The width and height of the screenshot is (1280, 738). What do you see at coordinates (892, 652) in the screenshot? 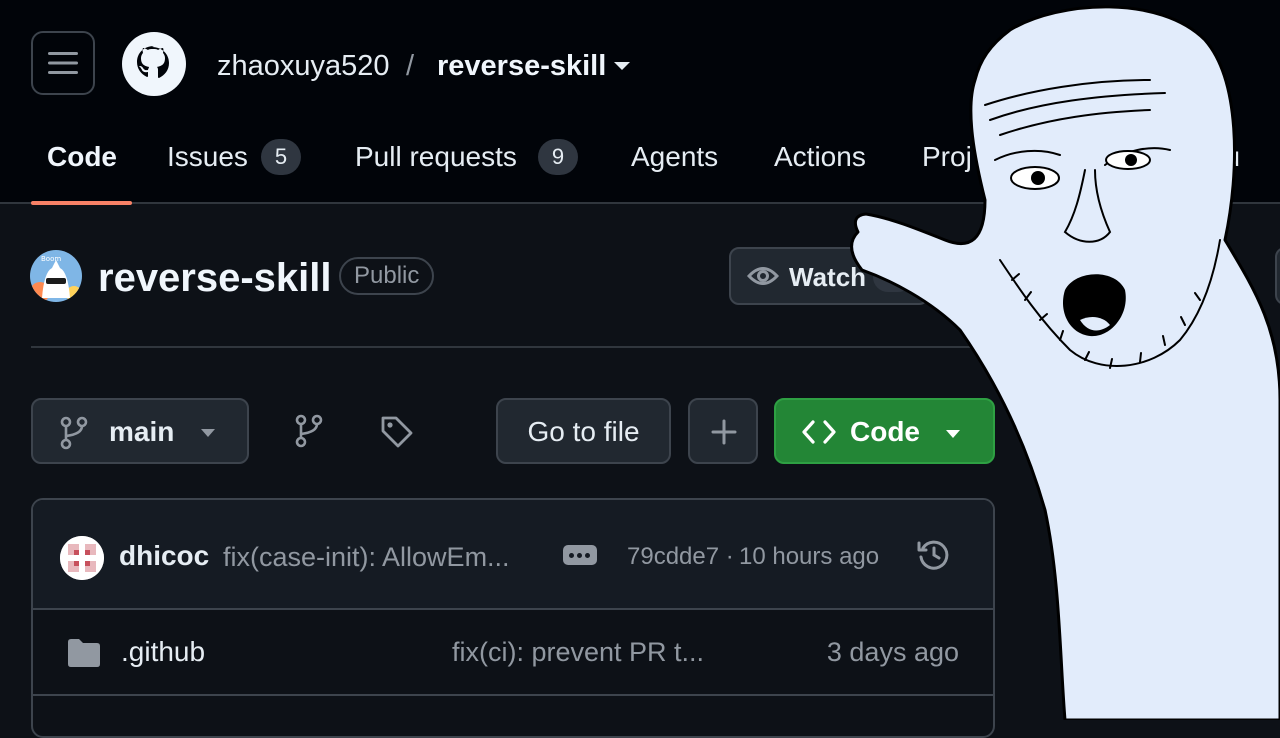
I see `file-commit-time: 3 days ago` at bounding box center [892, 652].